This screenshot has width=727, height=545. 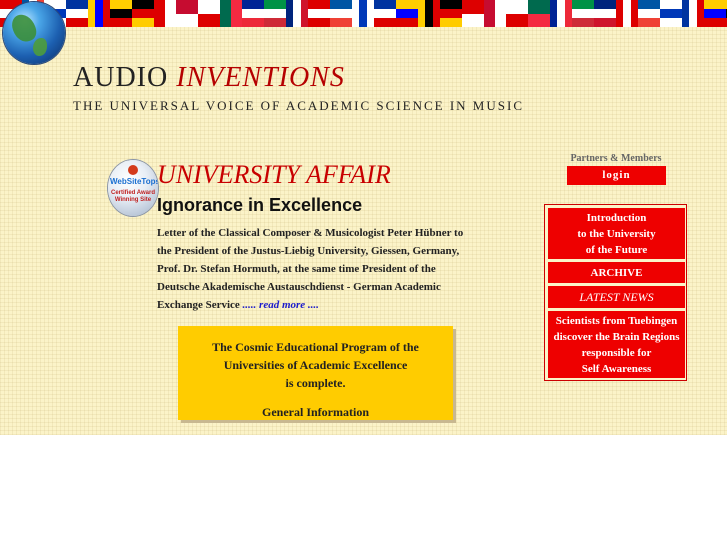 I want to click on sidebar-item-label: LATEST NEWS, so click(x=616, y=297).